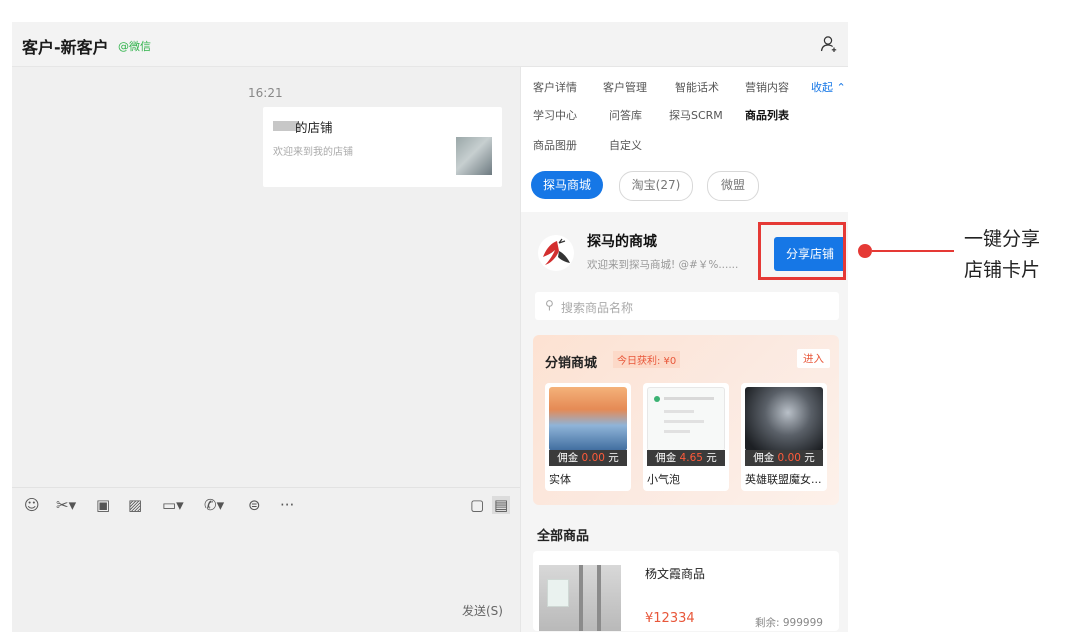 Image resolution: width=1080 pixels, height=632 pixels. What do you see at coordinates (733, 186) in the screenshot?
I see `tab-weimeng: 微盟` at bounding box center [733, 186].